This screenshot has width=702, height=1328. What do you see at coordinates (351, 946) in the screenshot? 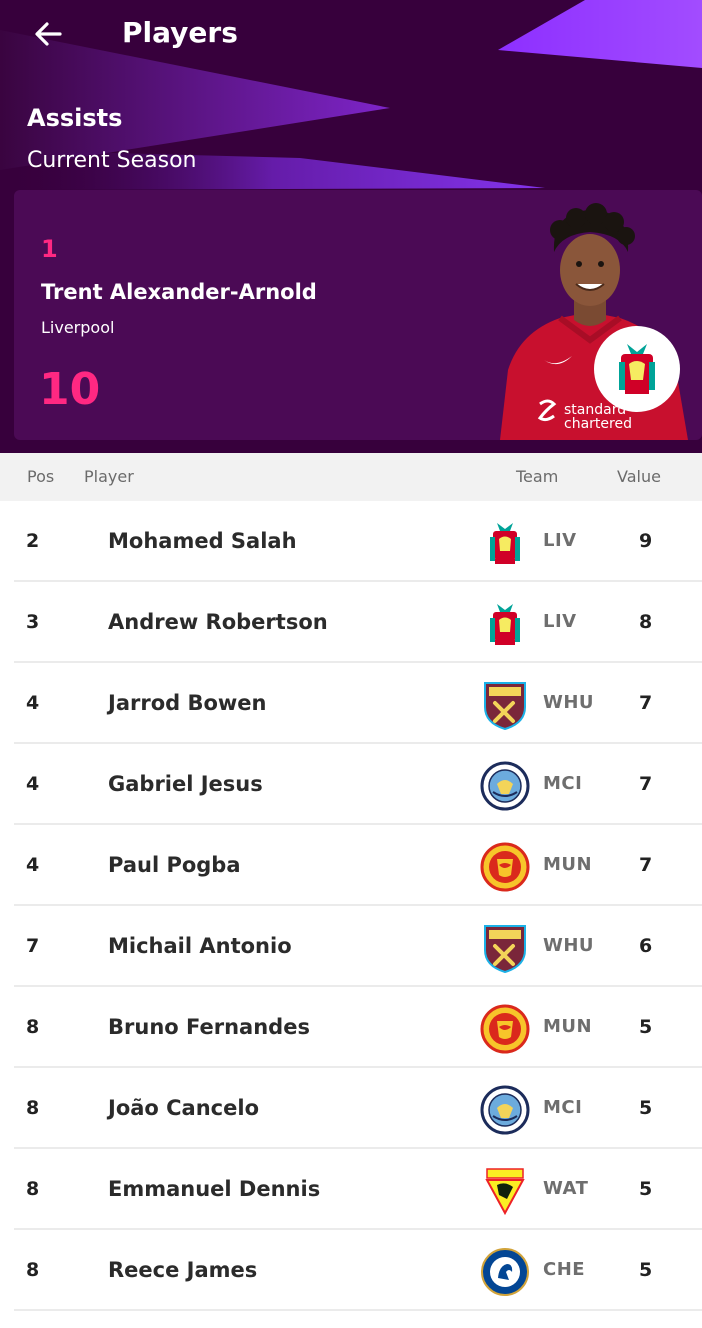
I see `table-row: 7 Michail Antonio WHU 6` at bounding box center [351, 946].